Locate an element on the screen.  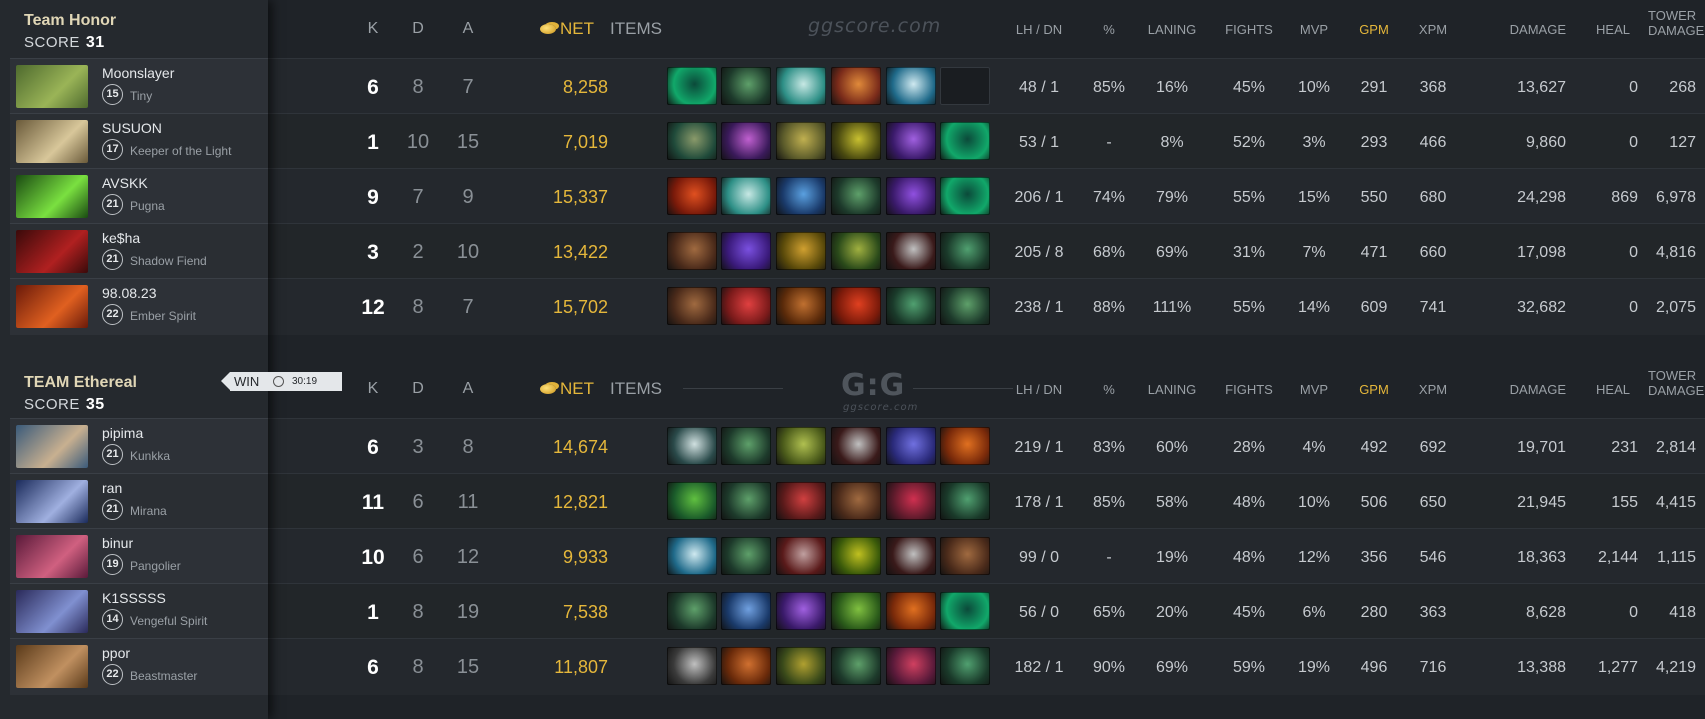
player-row: Moonslayer 15 Tiny is located at coordinates (139, 86).